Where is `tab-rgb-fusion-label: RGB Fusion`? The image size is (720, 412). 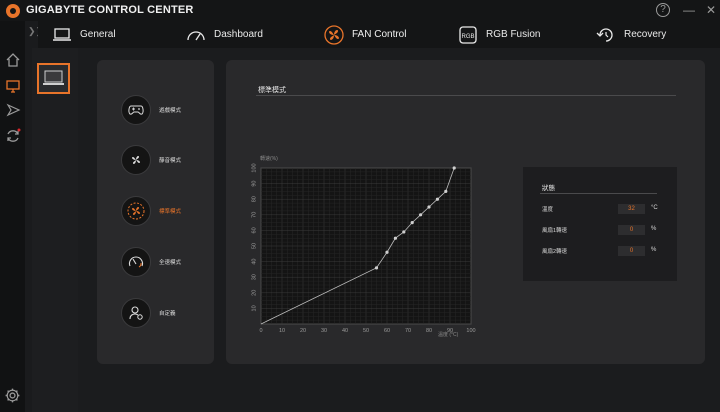
tab-rgb-fusion-label: RGB Fusion is located at coordinates (513, 34).